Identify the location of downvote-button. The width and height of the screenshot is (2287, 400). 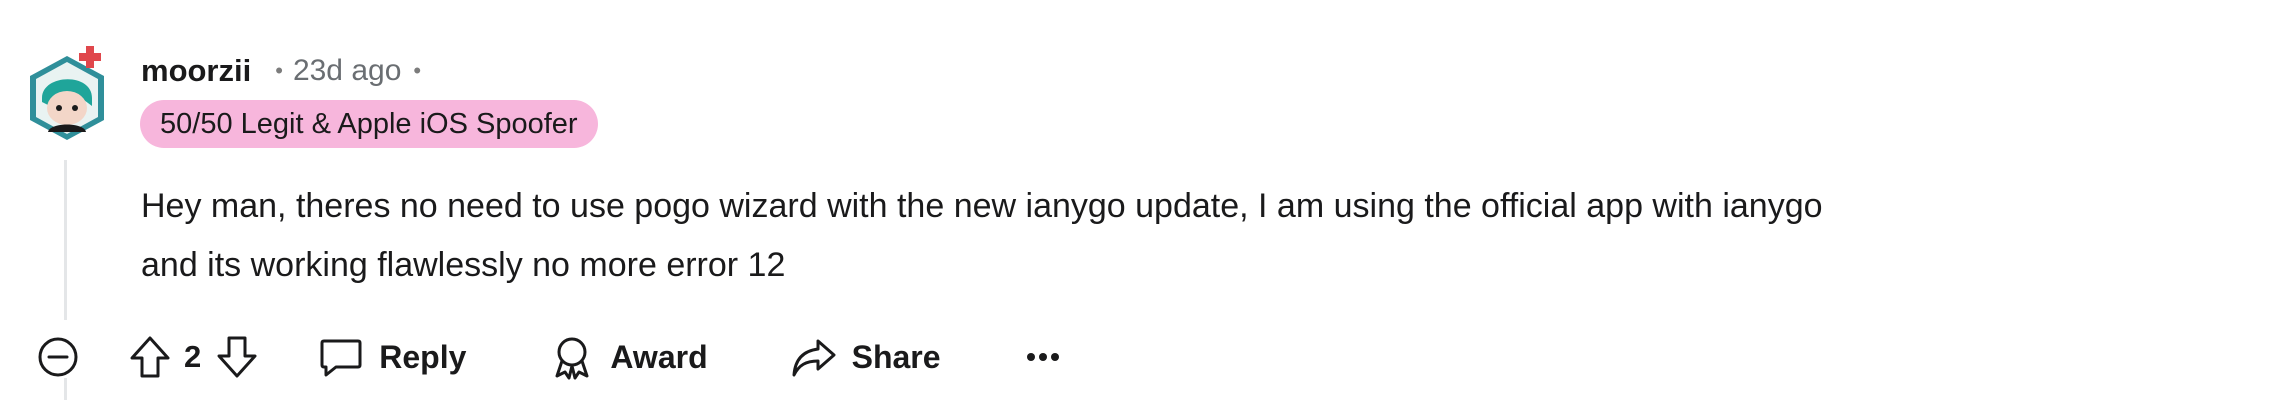
(237, 357).